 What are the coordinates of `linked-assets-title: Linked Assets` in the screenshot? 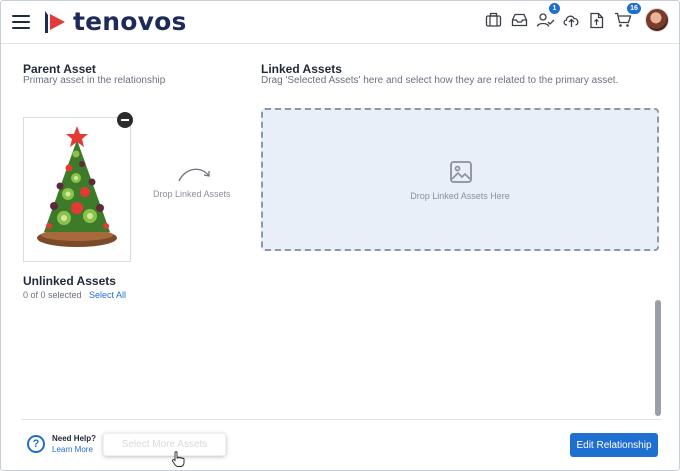 It's located at (301, 69).